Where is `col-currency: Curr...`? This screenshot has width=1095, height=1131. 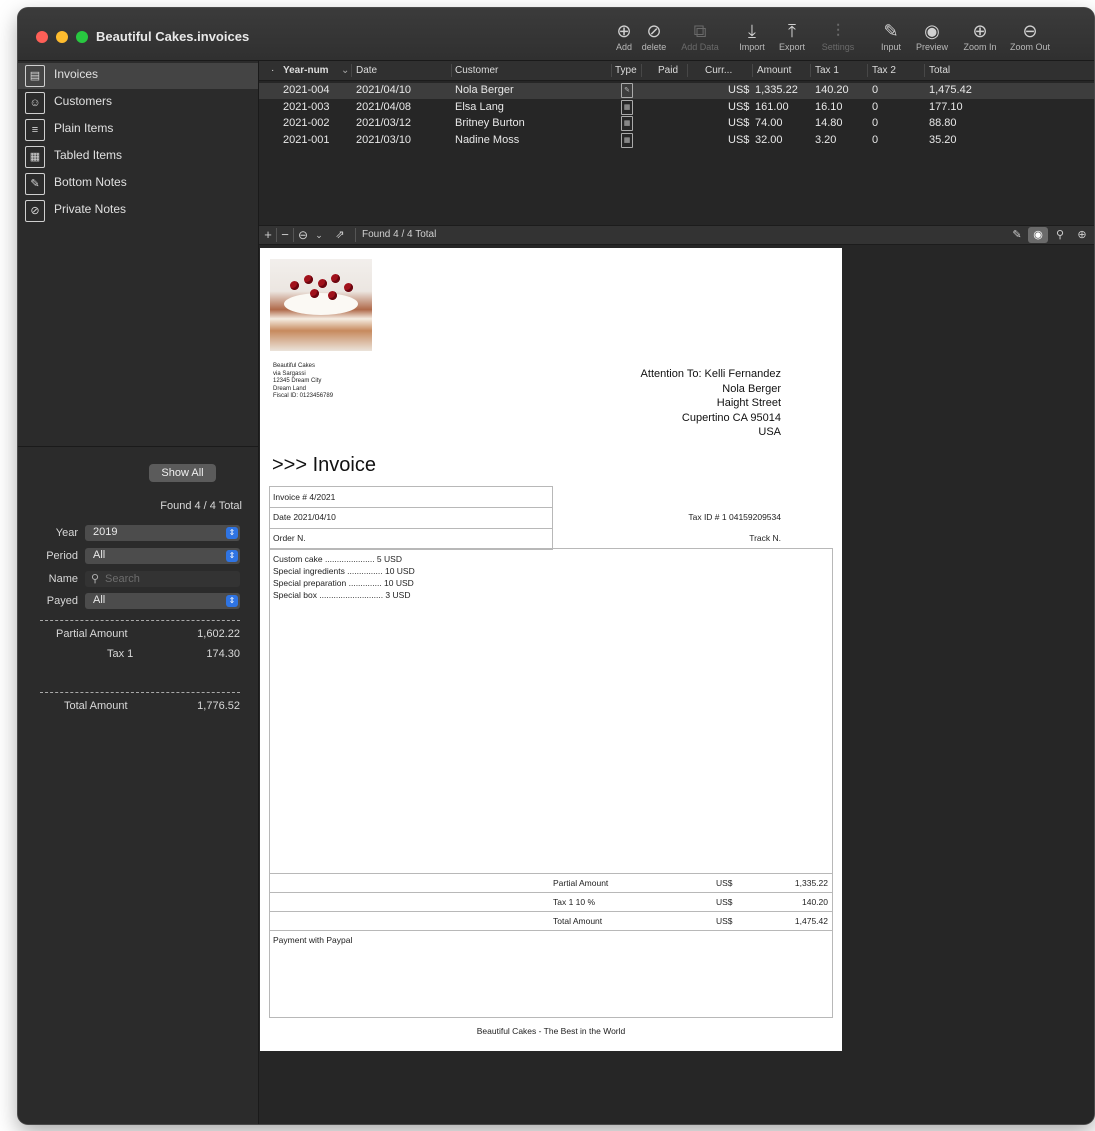 col-currency: Curr... is located at coordinates (718, 70).